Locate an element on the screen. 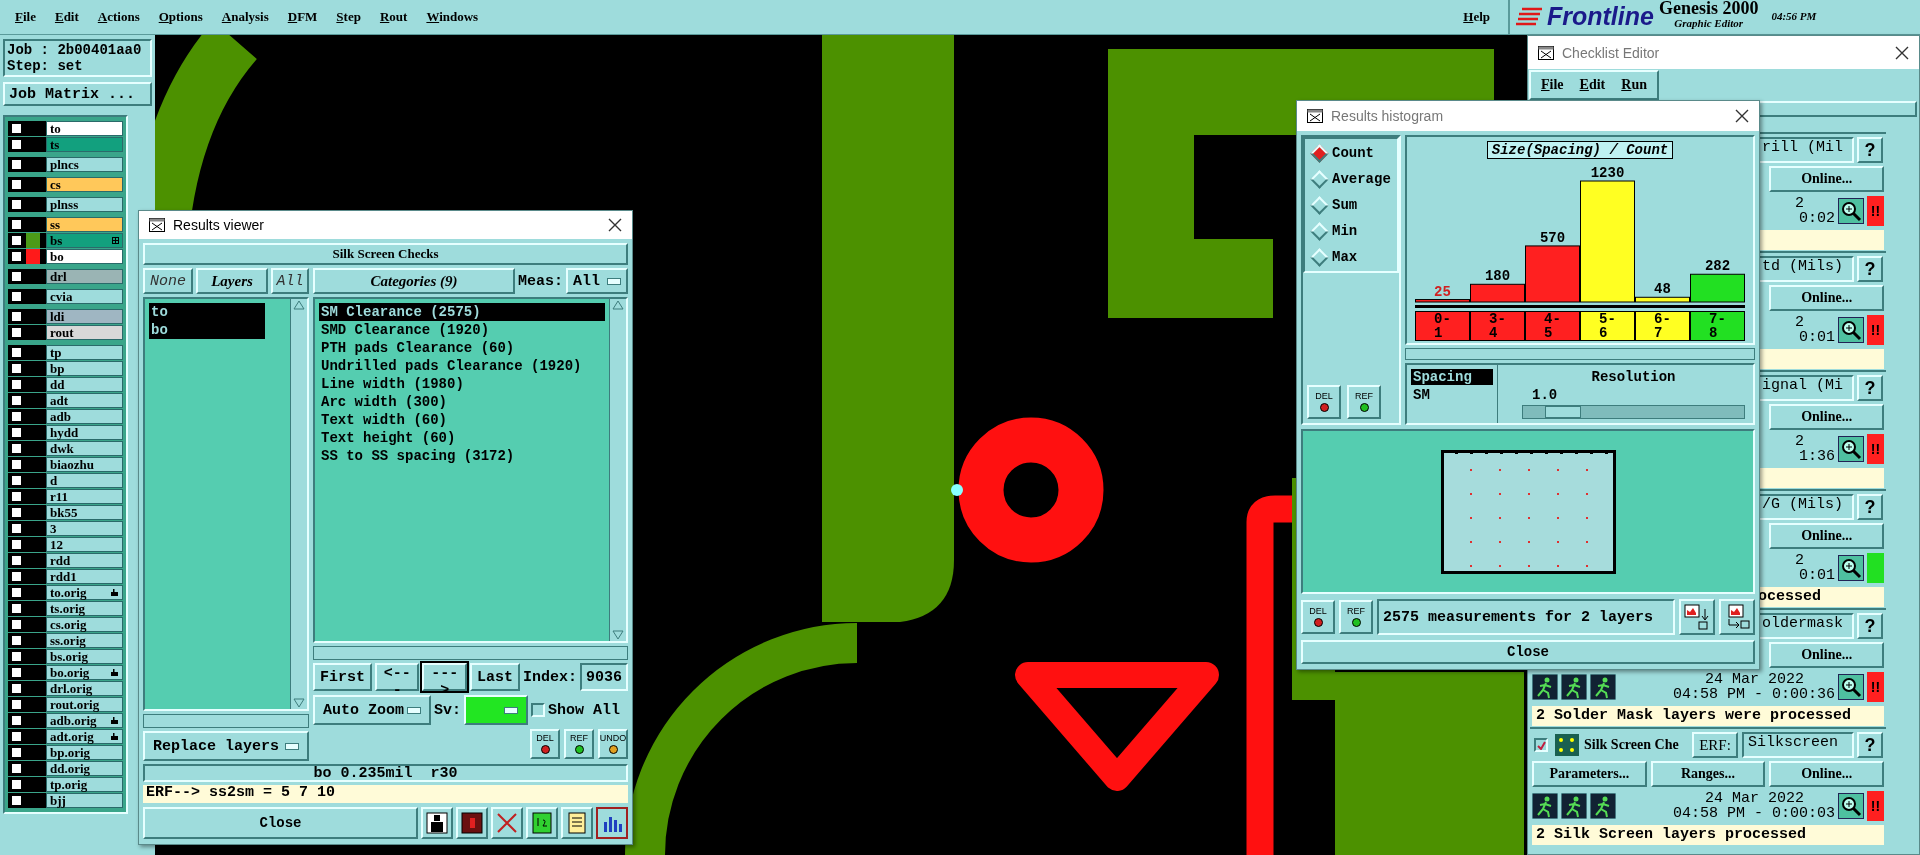 This screenshot has height=855, width=1920. layer-name: bp is located at coordinates (84, 368).